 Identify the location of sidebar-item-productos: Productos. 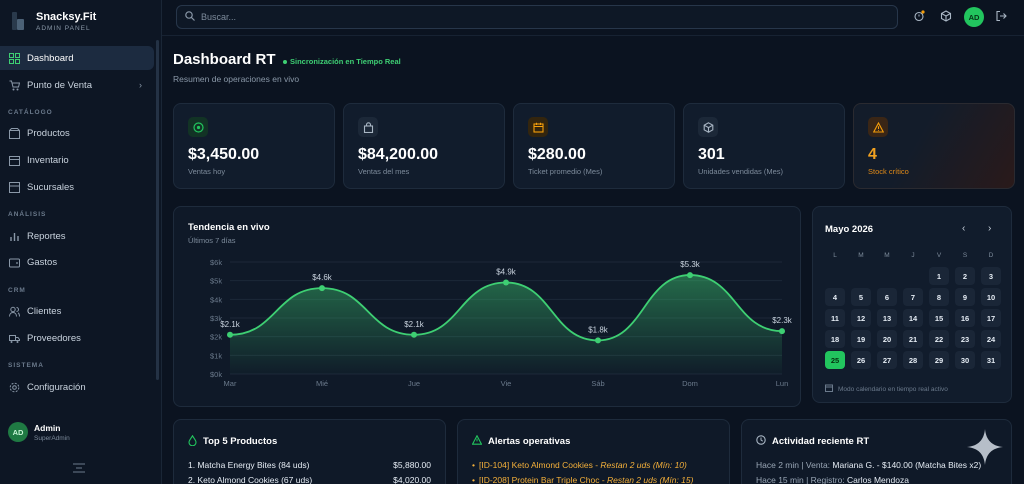
(77, 133).